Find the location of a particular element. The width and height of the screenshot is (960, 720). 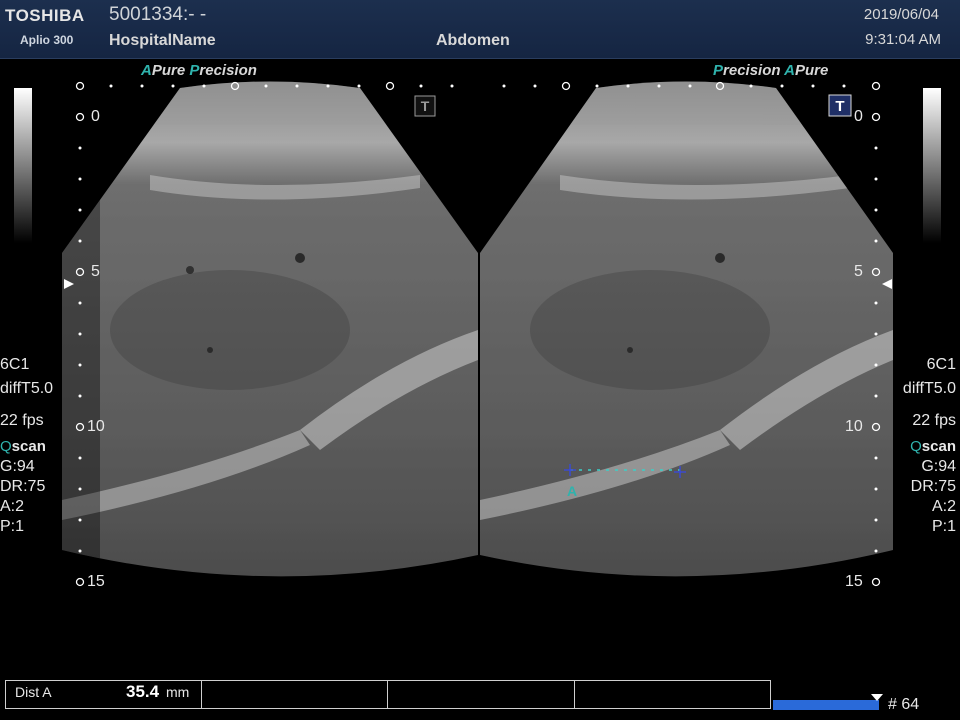

cine-position-marker-icon is located at coordinates (877, 698).